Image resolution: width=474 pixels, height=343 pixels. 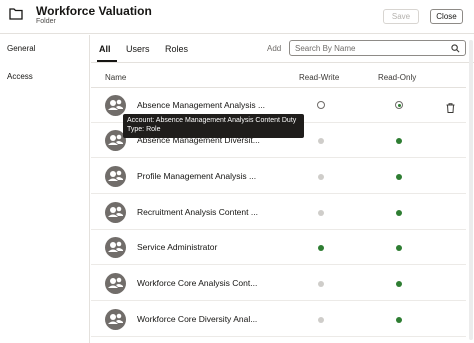 I want to click on search-icon, so click(x=455, y=48).